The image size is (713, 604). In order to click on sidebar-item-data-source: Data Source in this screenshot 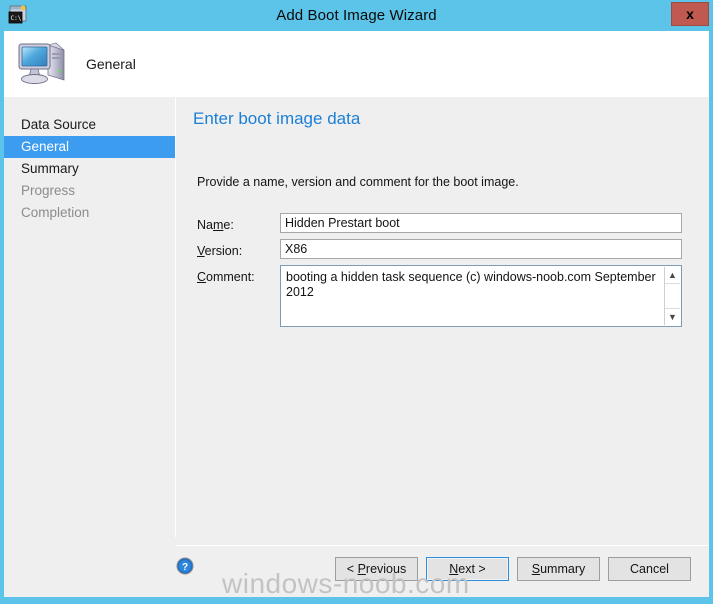, I will do `click(89, 125)`.